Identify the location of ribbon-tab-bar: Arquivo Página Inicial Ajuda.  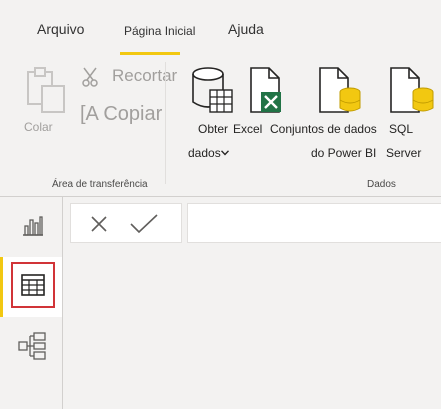
(220, 28).